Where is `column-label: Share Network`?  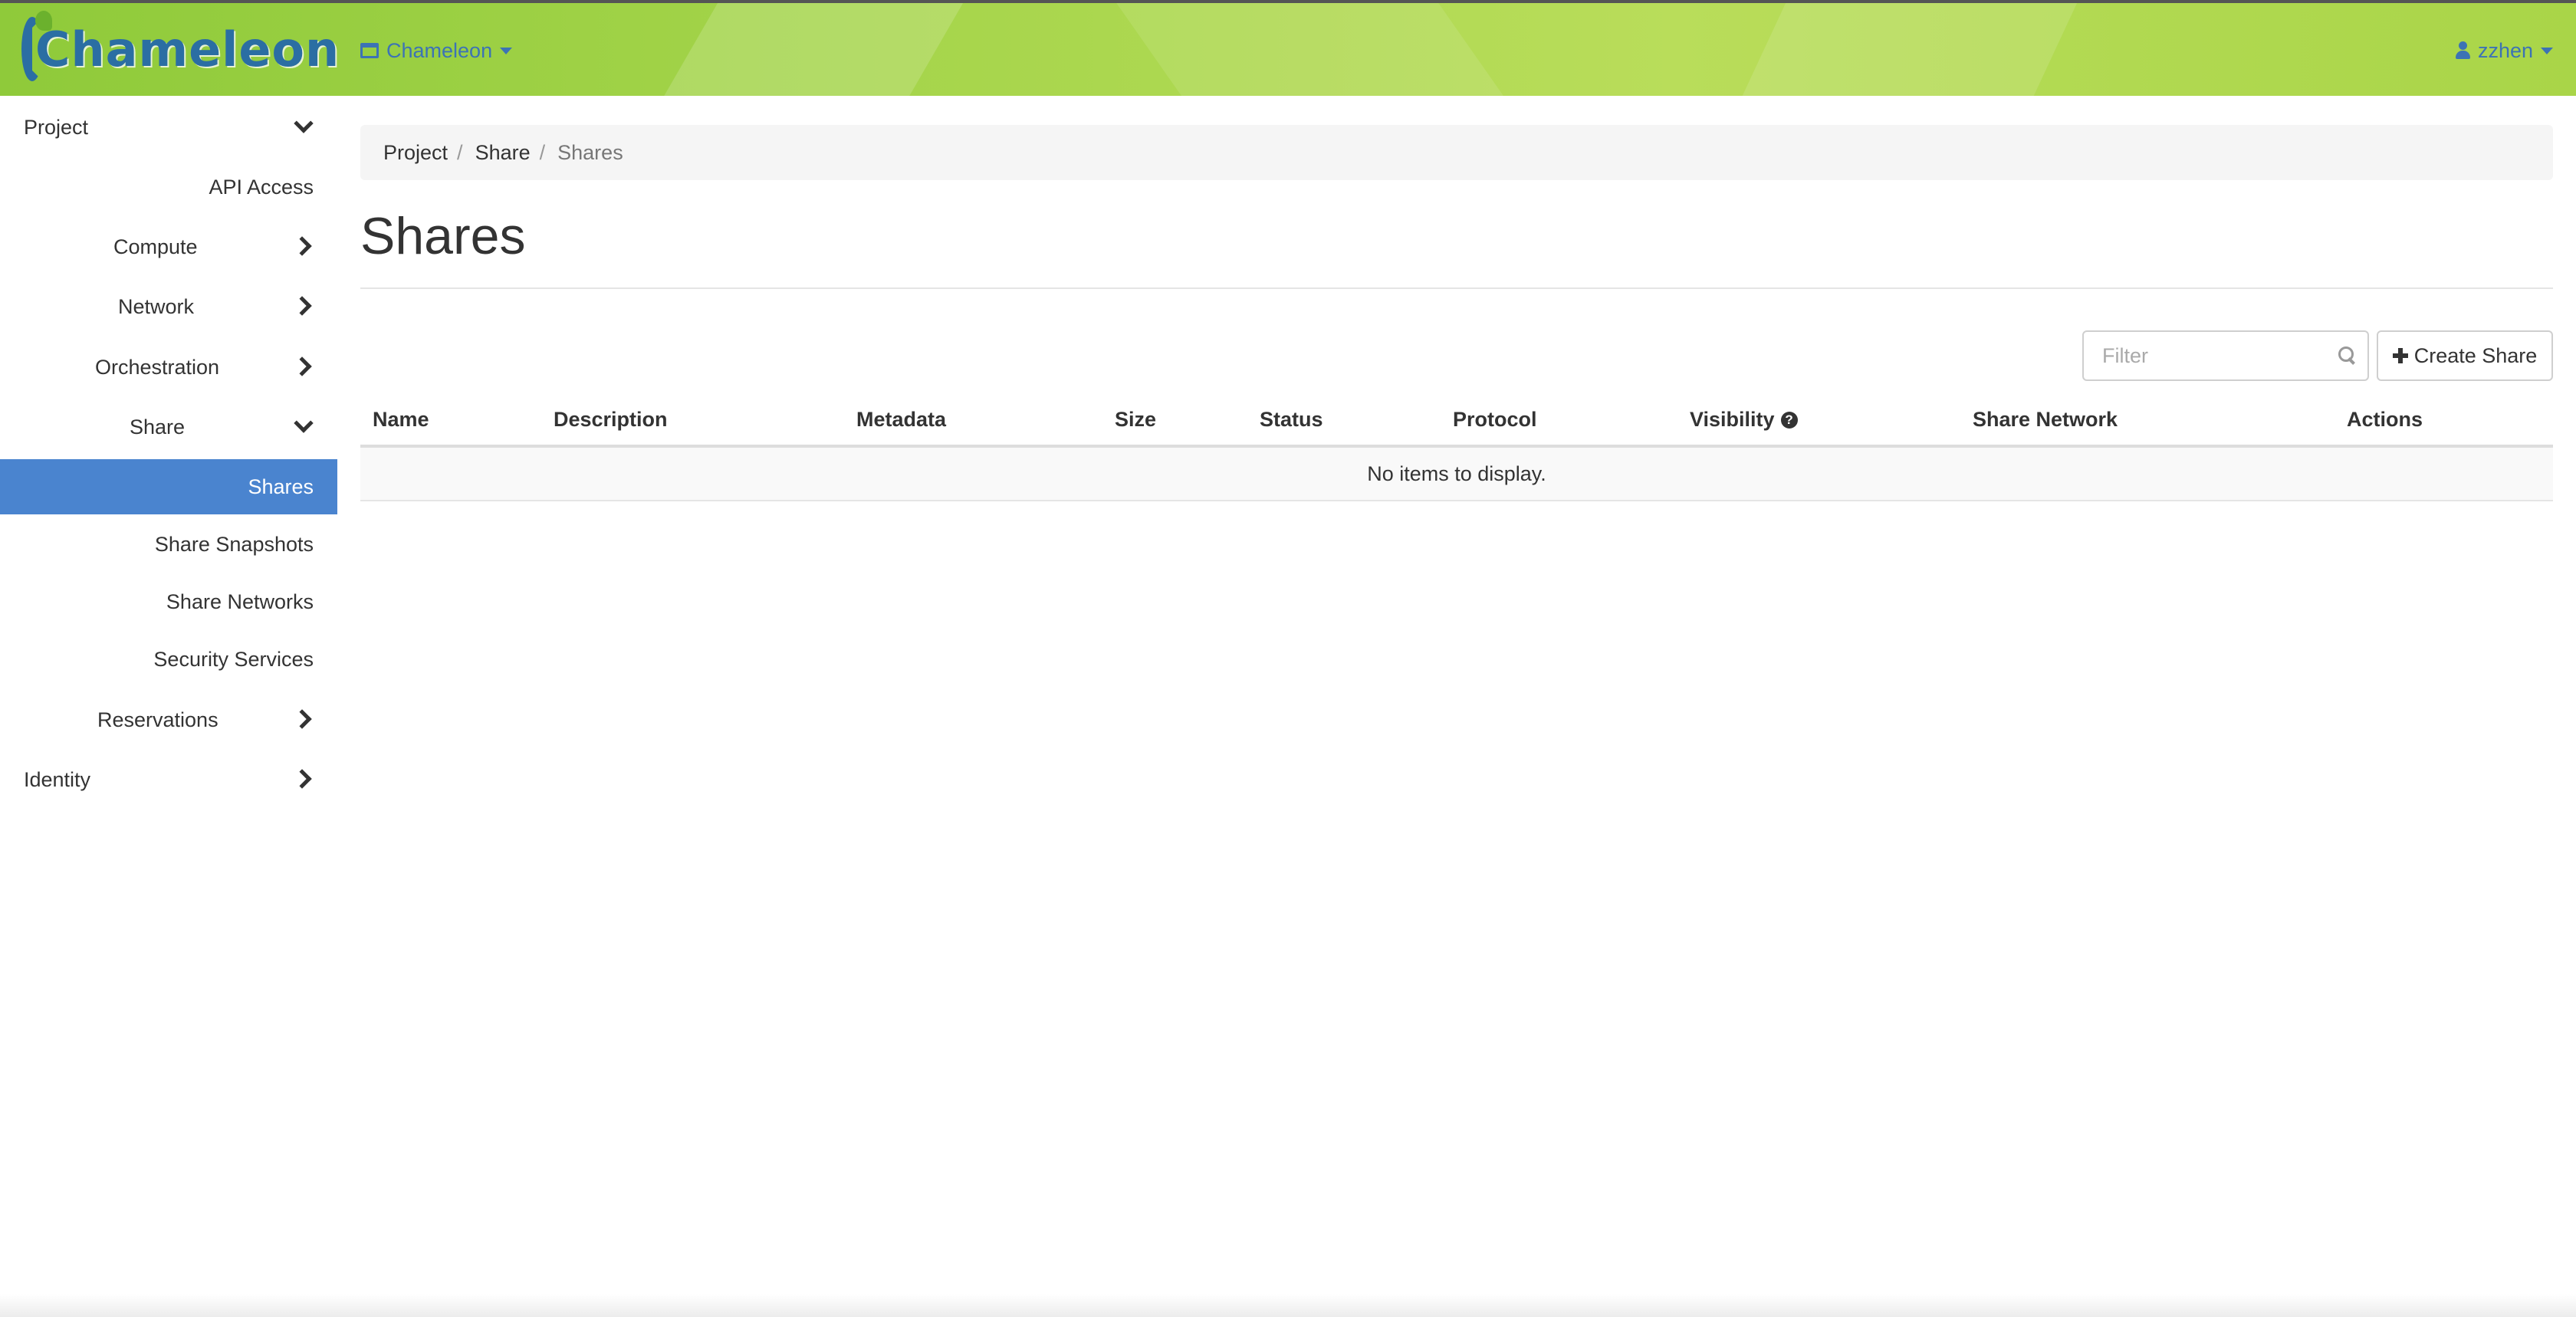
column-label: Share Network is located at coordinates (2045, 420).